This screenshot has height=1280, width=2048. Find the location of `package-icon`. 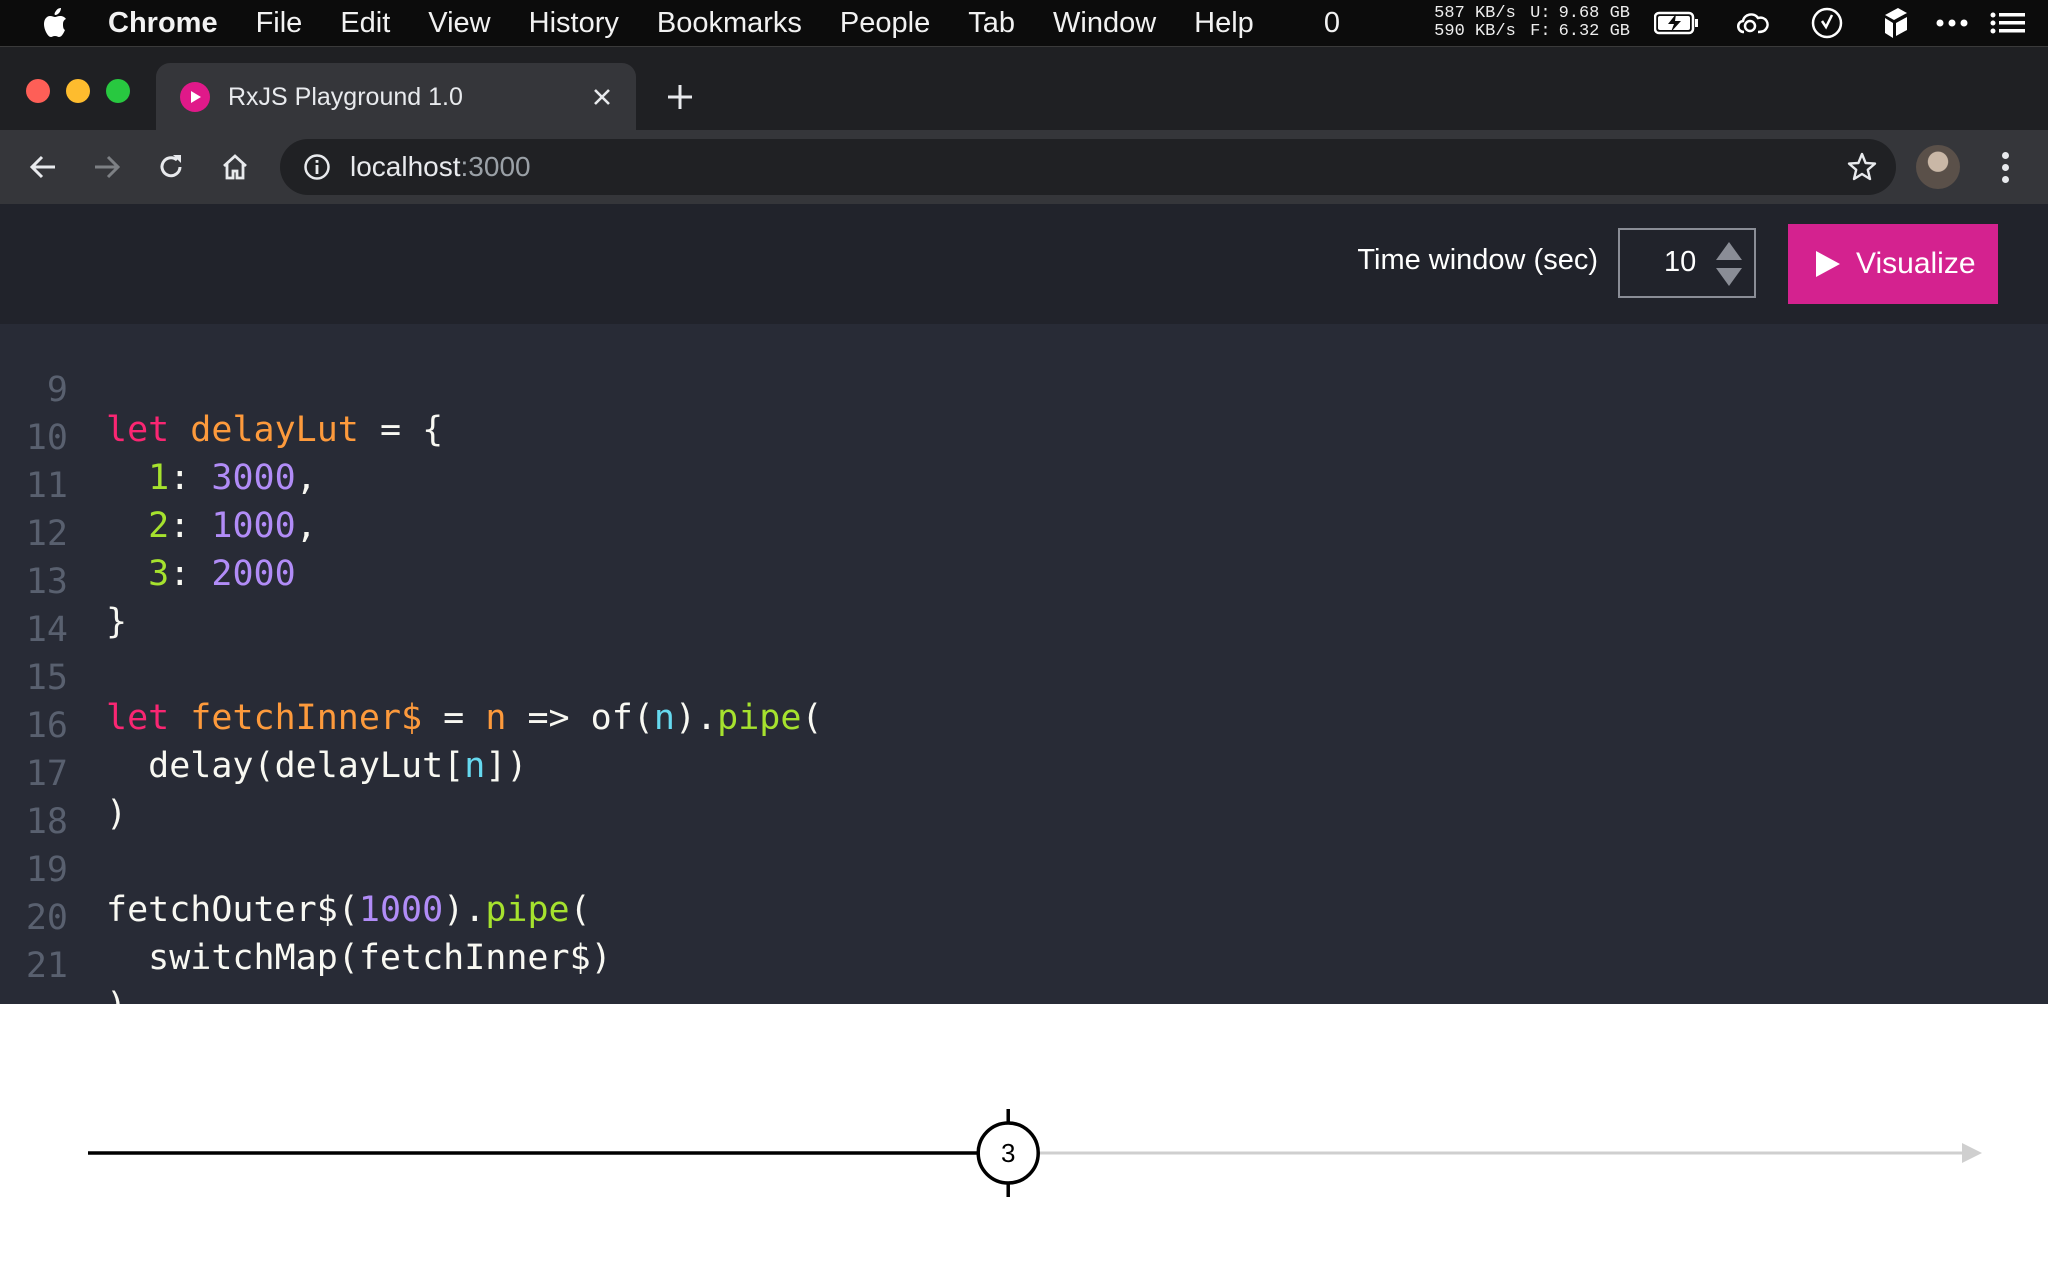

package-icon is located at coordinates (1896, 23).